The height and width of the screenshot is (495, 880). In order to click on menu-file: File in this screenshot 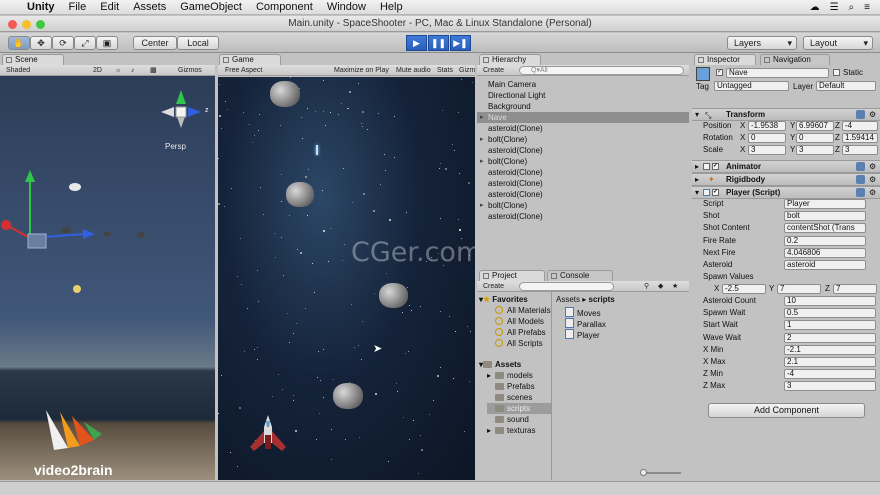, I will do `click(78, 7)`.